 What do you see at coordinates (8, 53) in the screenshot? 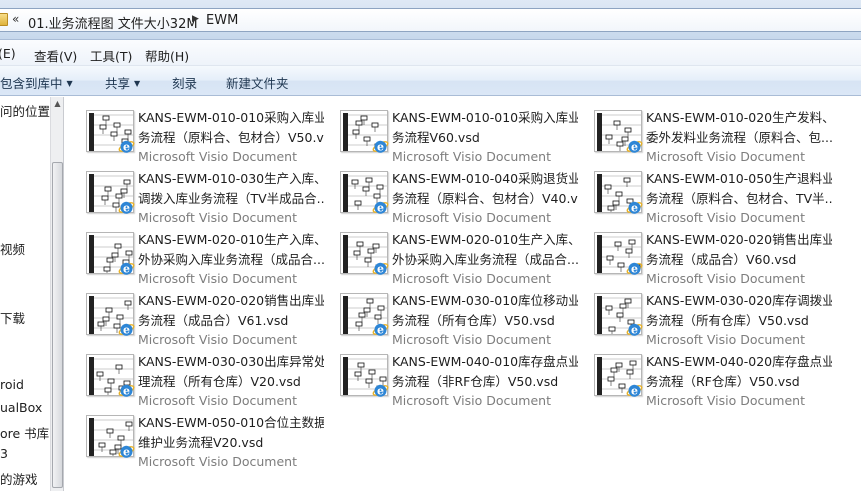
I see `menu-edit: (E)` at bounding box center [8, 53].